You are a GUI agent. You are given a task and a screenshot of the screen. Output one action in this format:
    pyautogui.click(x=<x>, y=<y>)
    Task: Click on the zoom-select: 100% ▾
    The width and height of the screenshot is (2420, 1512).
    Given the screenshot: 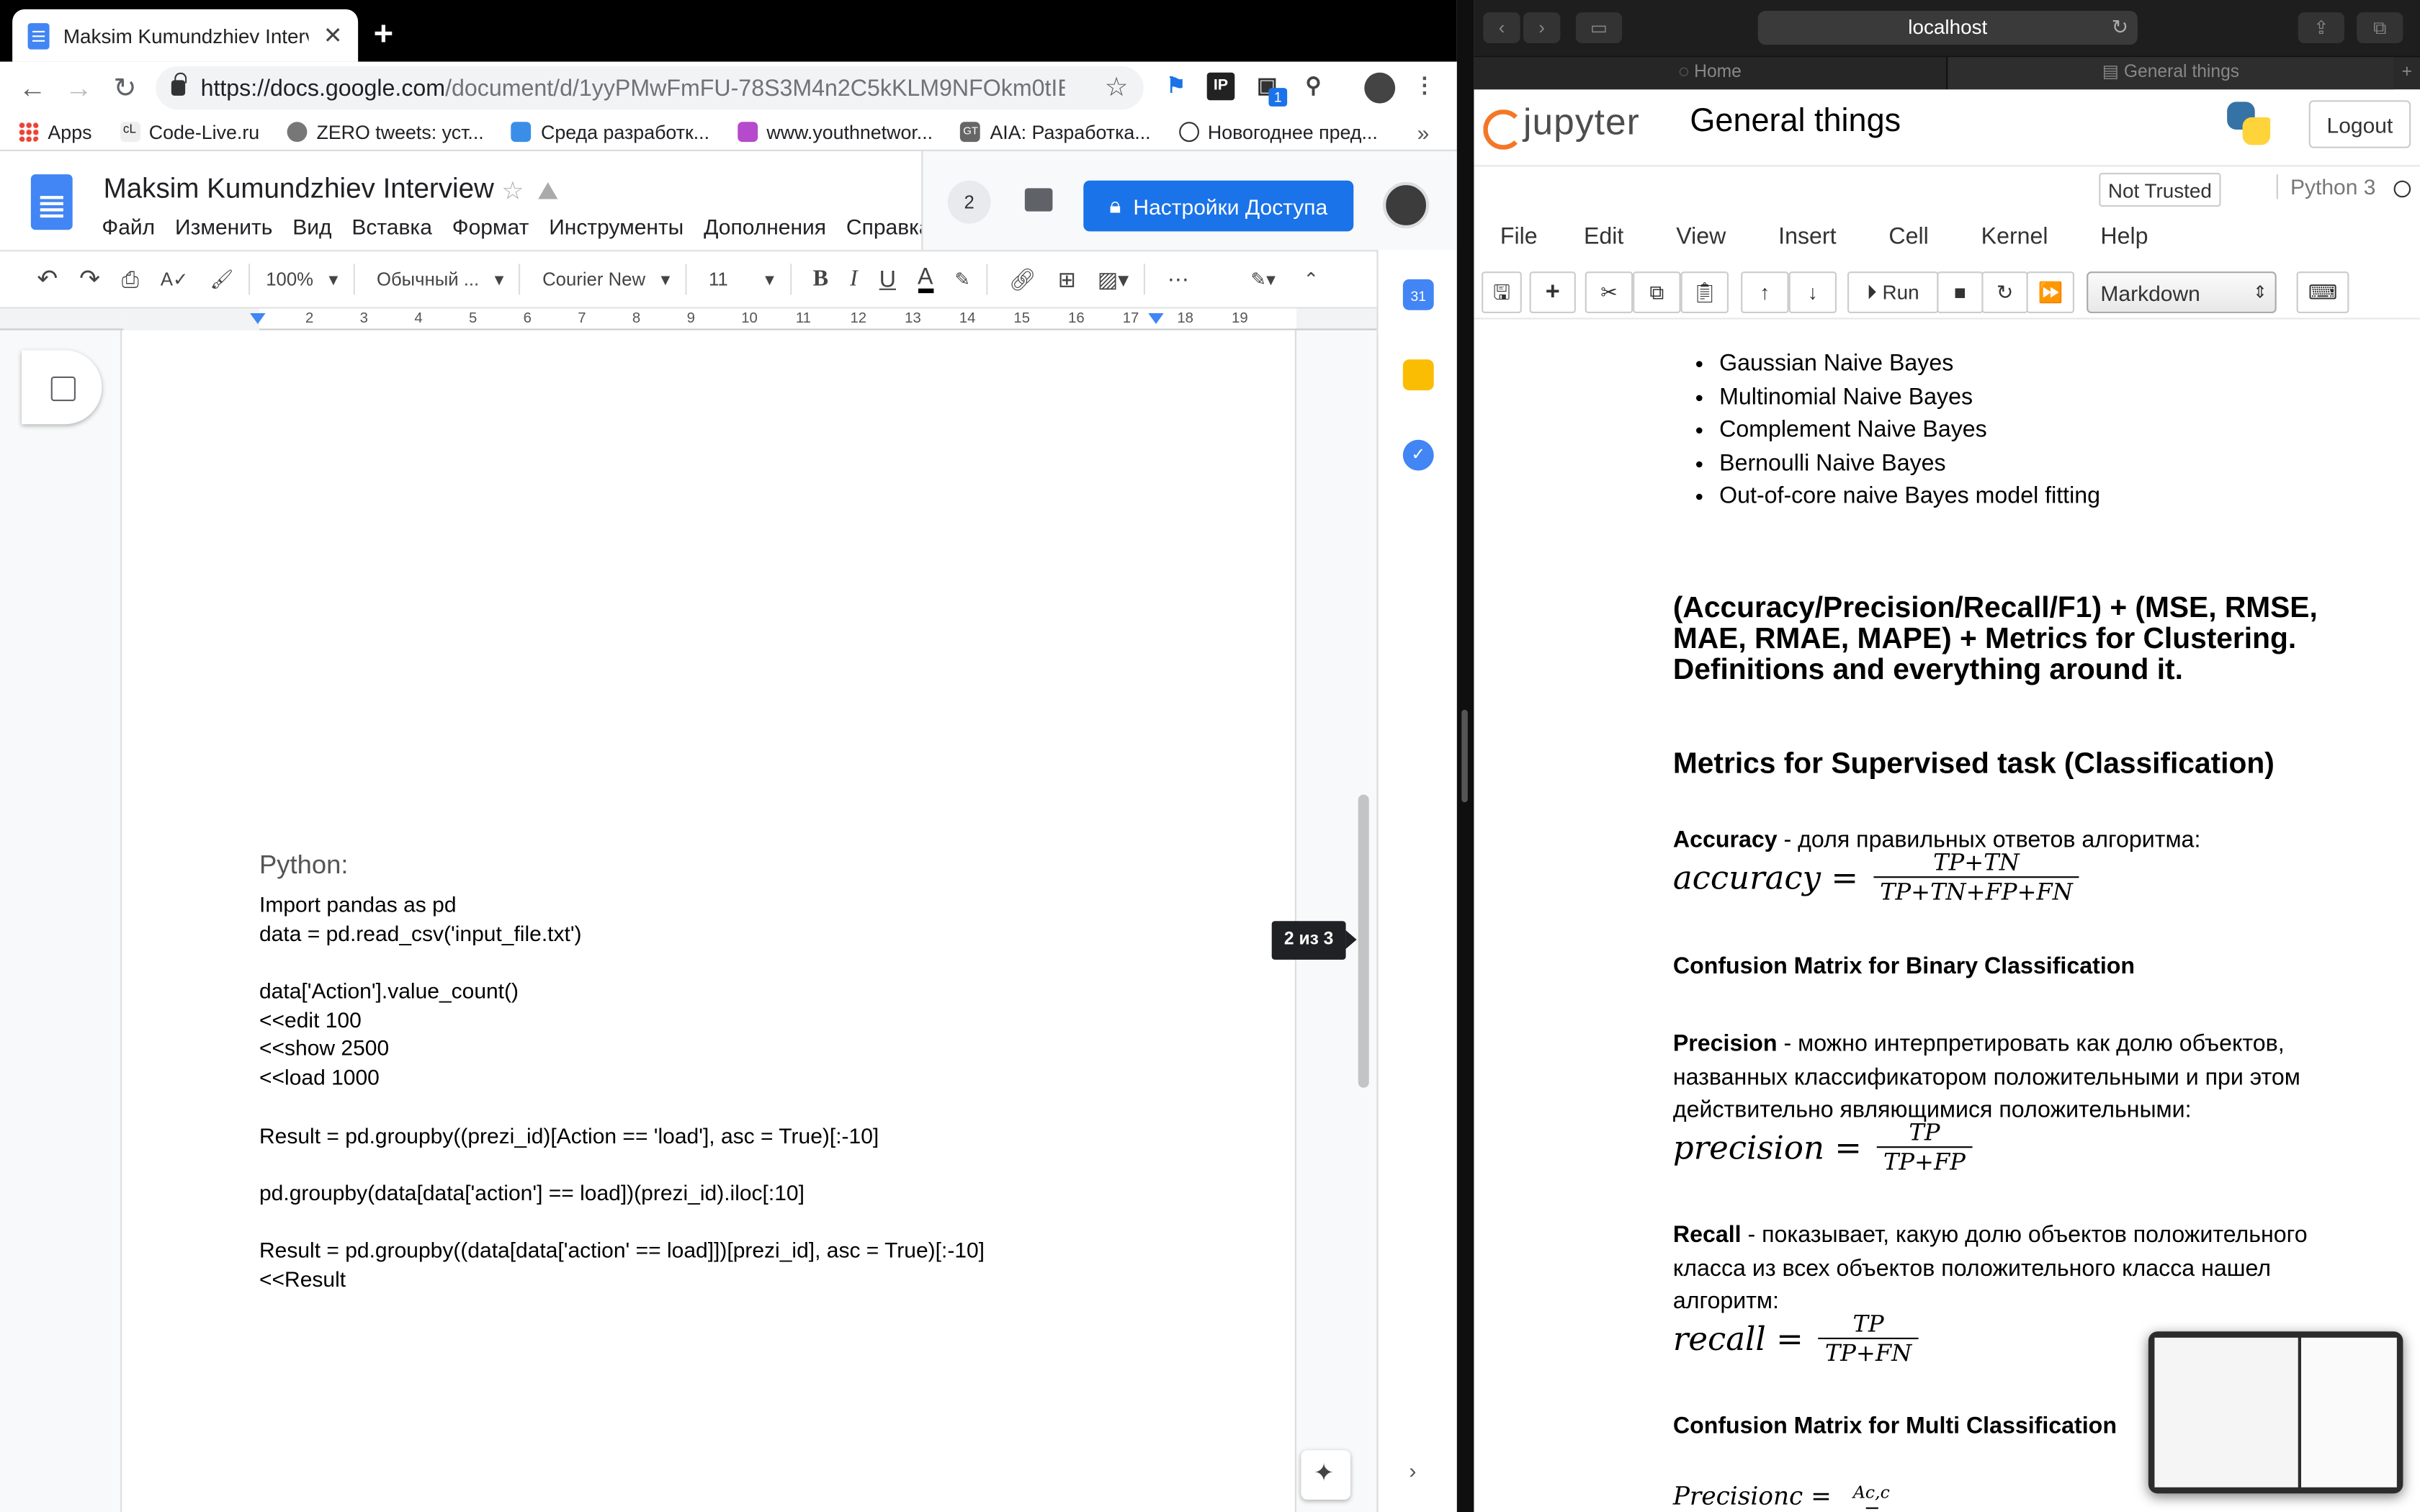 What is the action you would take?
    pyautogui.click(x=302, y=279)
    